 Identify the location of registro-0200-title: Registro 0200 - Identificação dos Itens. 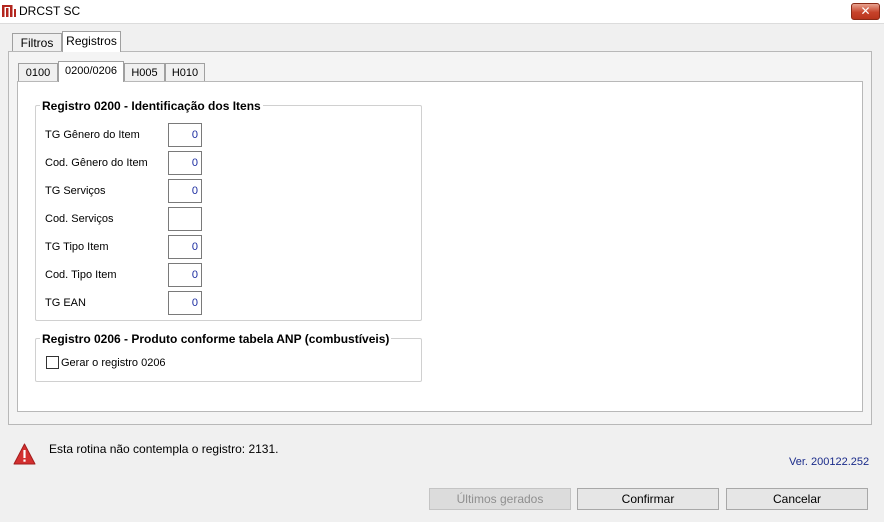
(151, 106).